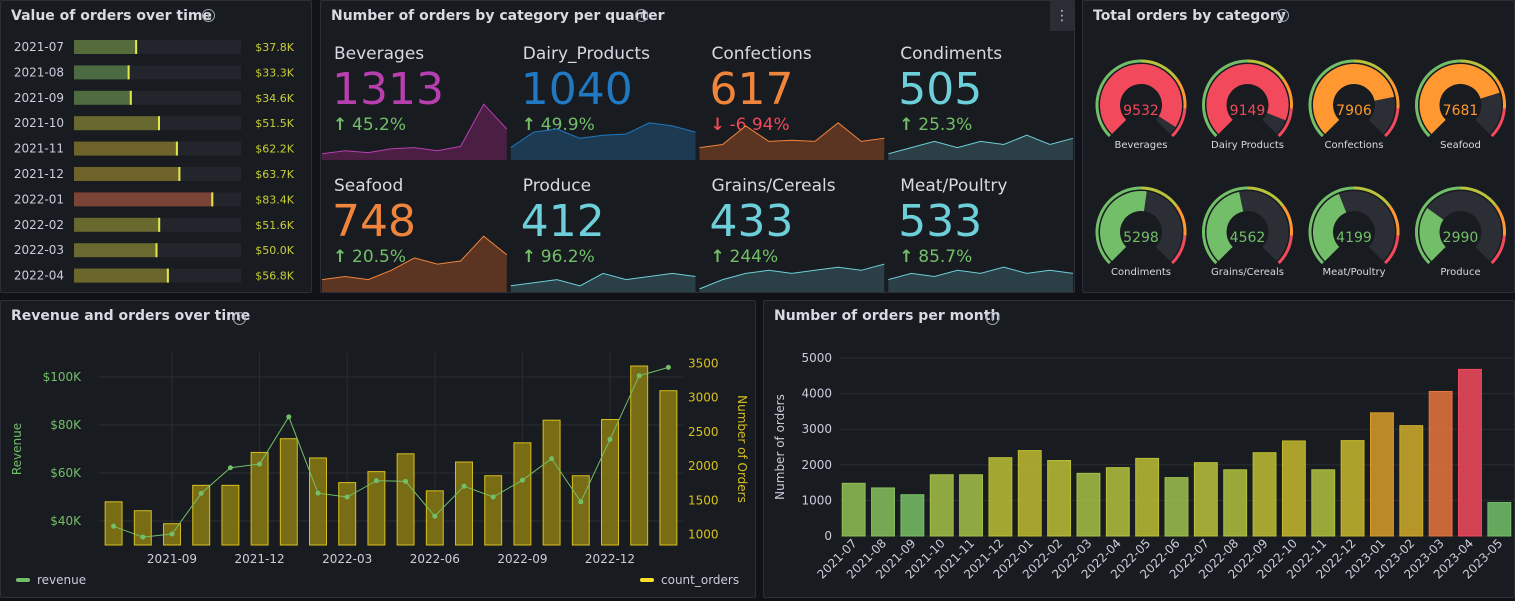 The width and height of the screenshot is (1515, 601). What do you see at coordinates (274, 47) in the screenshot?
I see `row-value: $37.8K` at bounding box center [274, 47].